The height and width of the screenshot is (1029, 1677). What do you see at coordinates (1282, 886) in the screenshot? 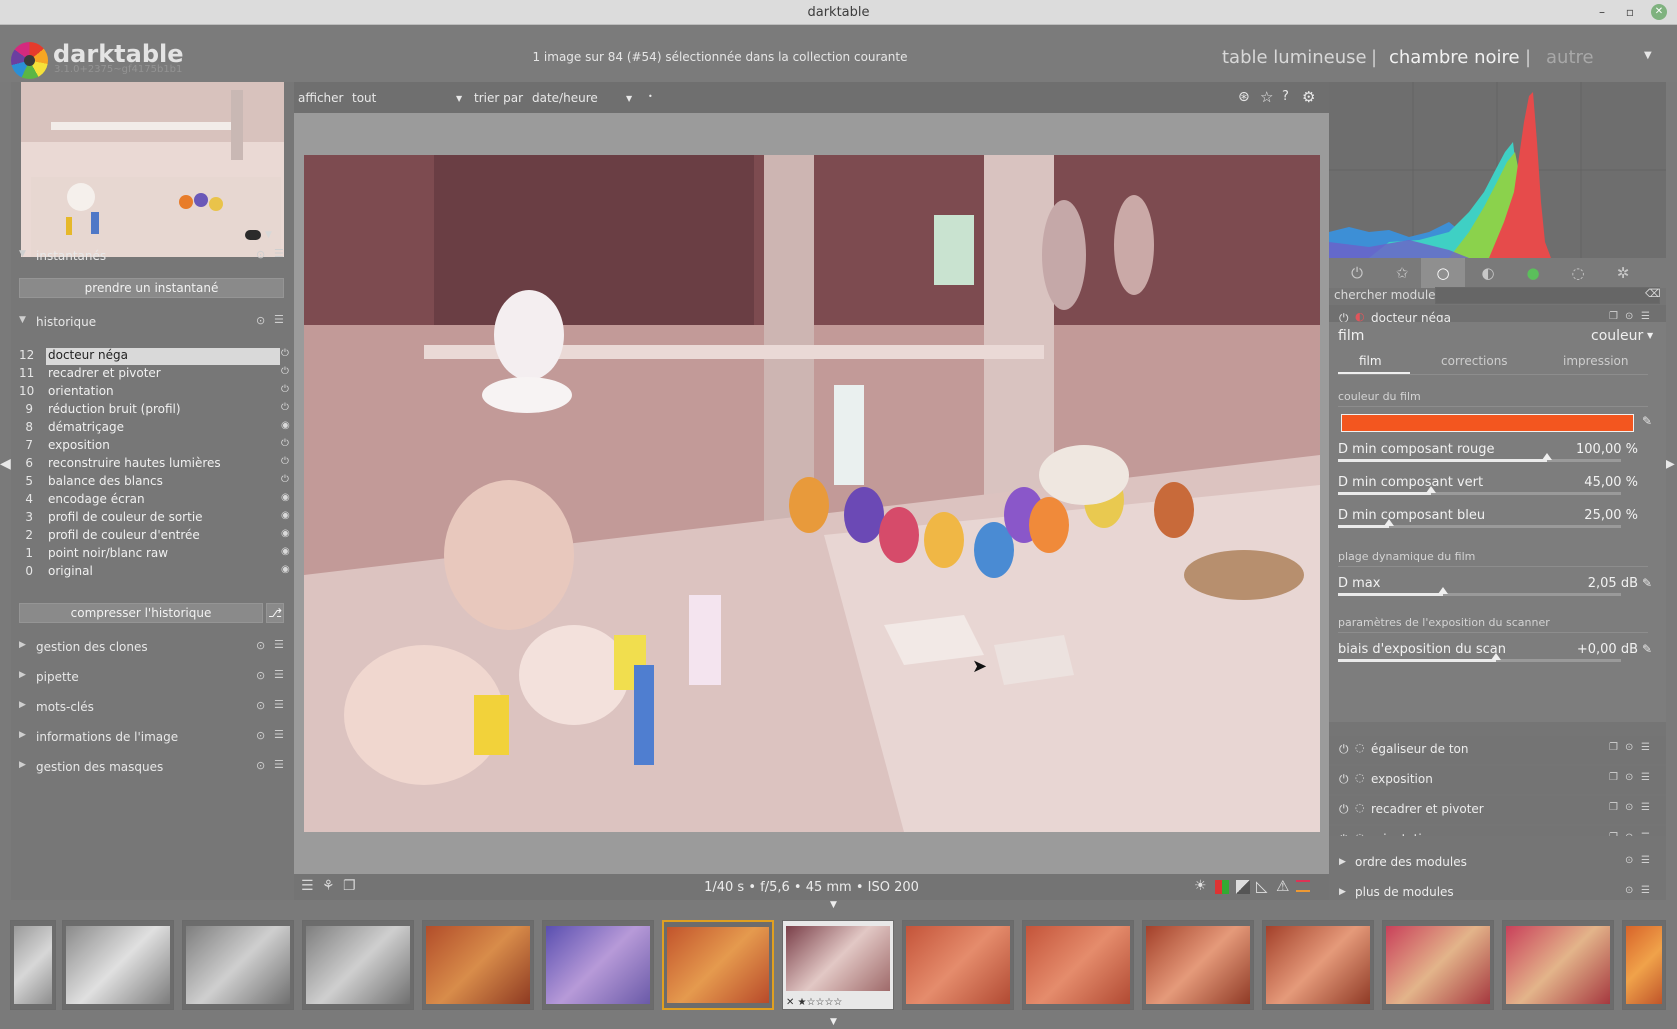
I see `overexposed-icon: ⚠` at bounding box center [1282, 886].